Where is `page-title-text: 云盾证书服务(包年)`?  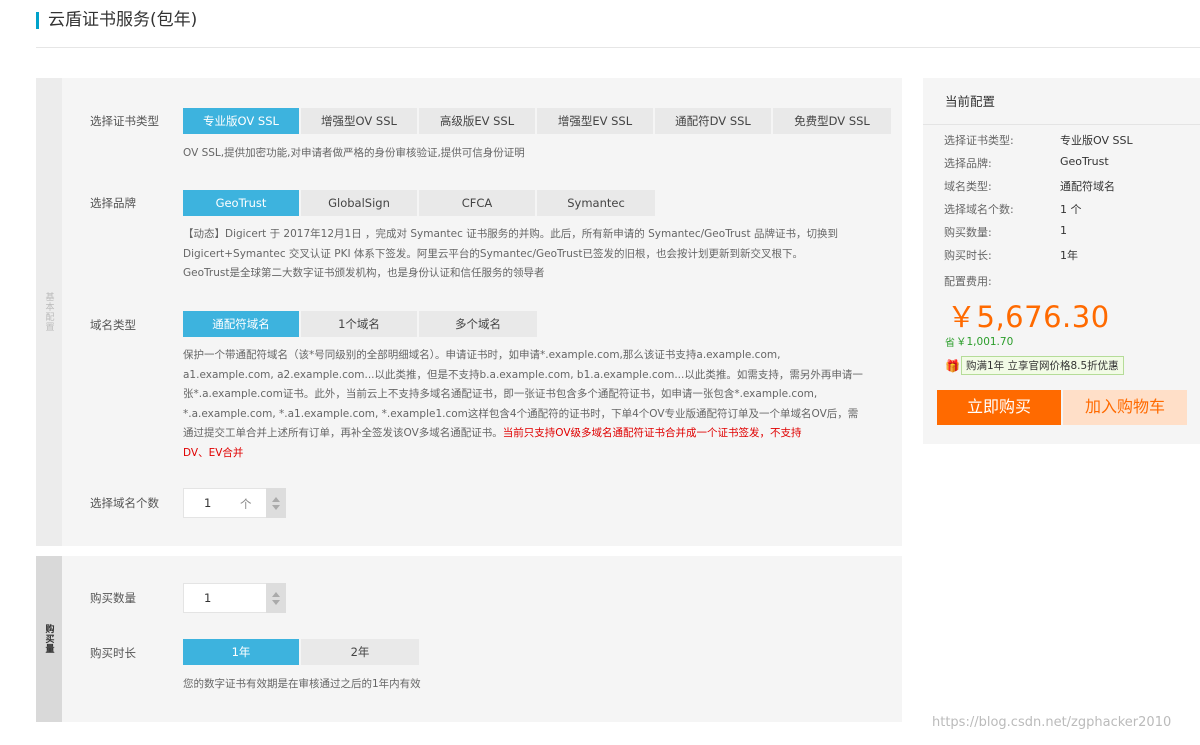
page-title-text: 云盾证书服务(包年) is located at coordinates (123, 20).